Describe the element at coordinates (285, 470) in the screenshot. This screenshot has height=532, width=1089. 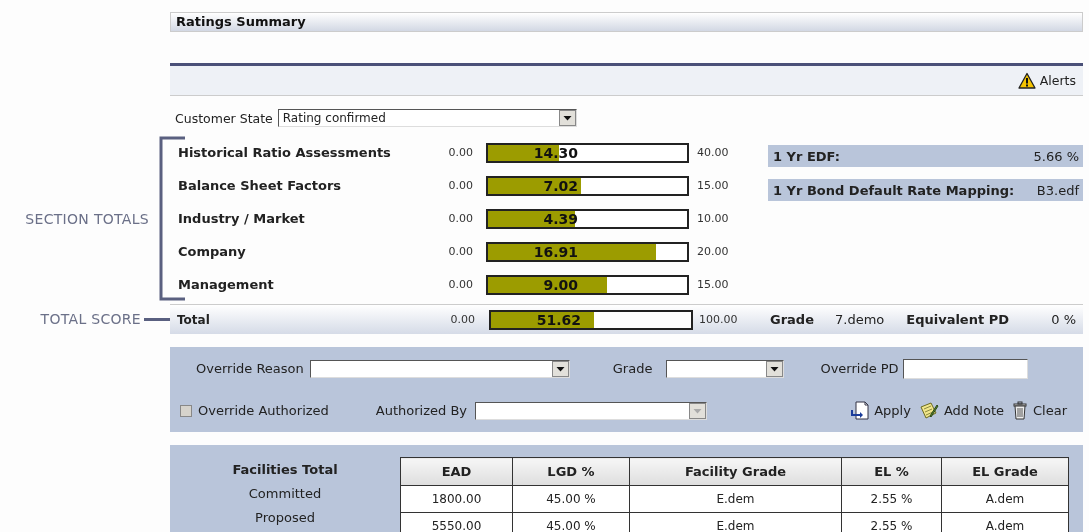
I see `facilities-title: Facilities Total` at that location.